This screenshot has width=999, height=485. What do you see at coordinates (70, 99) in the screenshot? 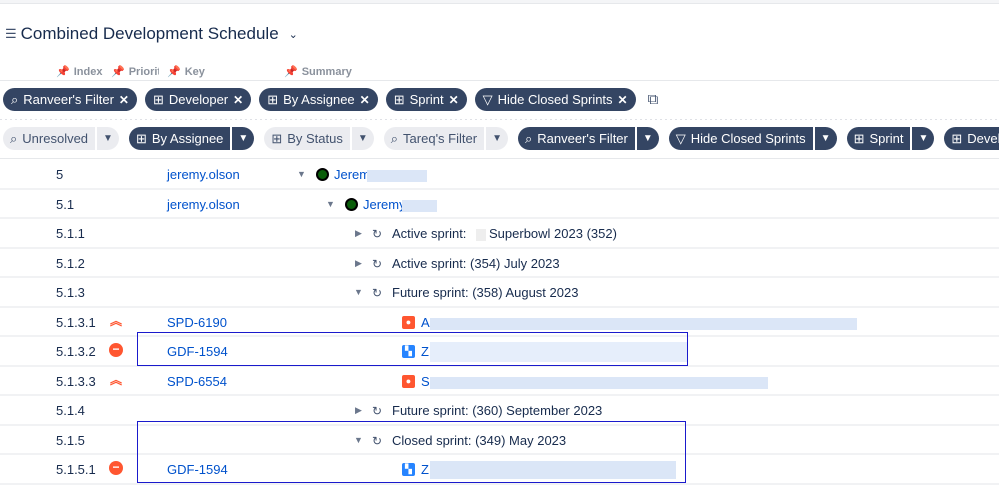
I see `chip-ranveers-filter: ⌕ Ranveer's Filter ✕` at bounding box center [70, 99].